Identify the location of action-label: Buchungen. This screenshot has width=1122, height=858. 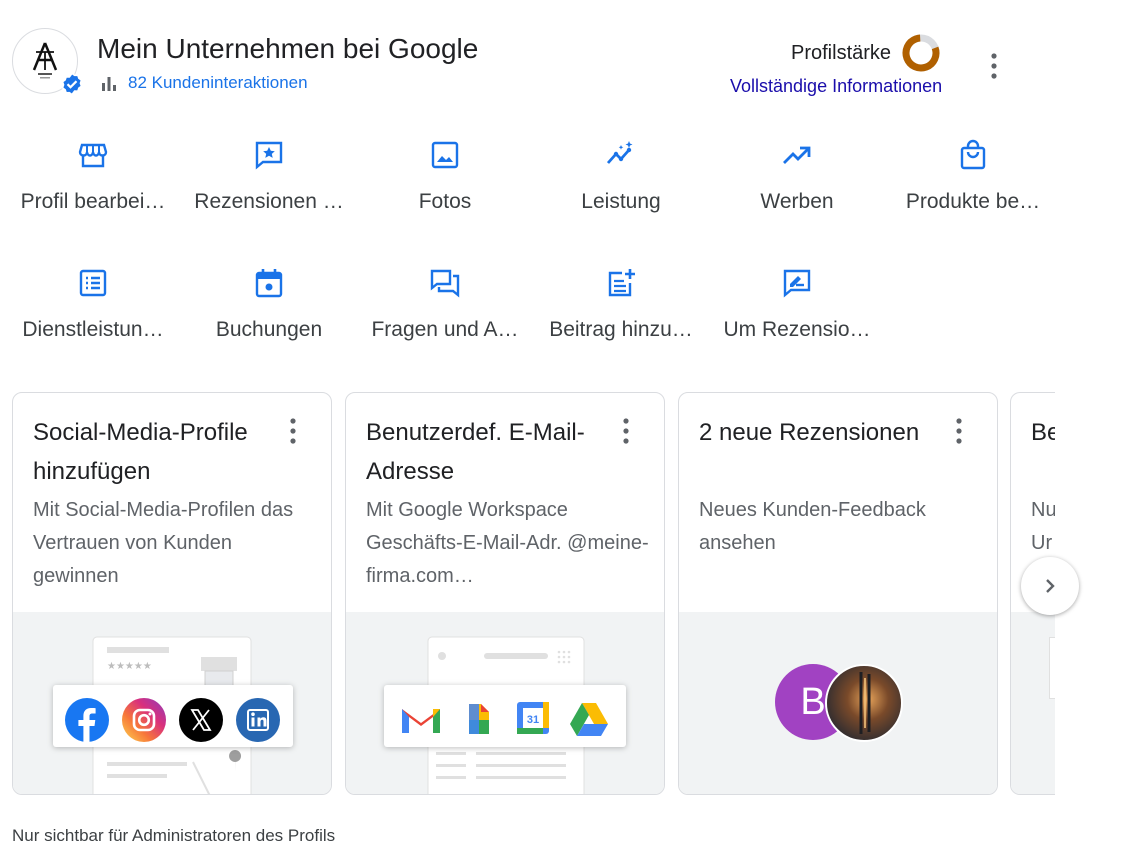
(269, 329).